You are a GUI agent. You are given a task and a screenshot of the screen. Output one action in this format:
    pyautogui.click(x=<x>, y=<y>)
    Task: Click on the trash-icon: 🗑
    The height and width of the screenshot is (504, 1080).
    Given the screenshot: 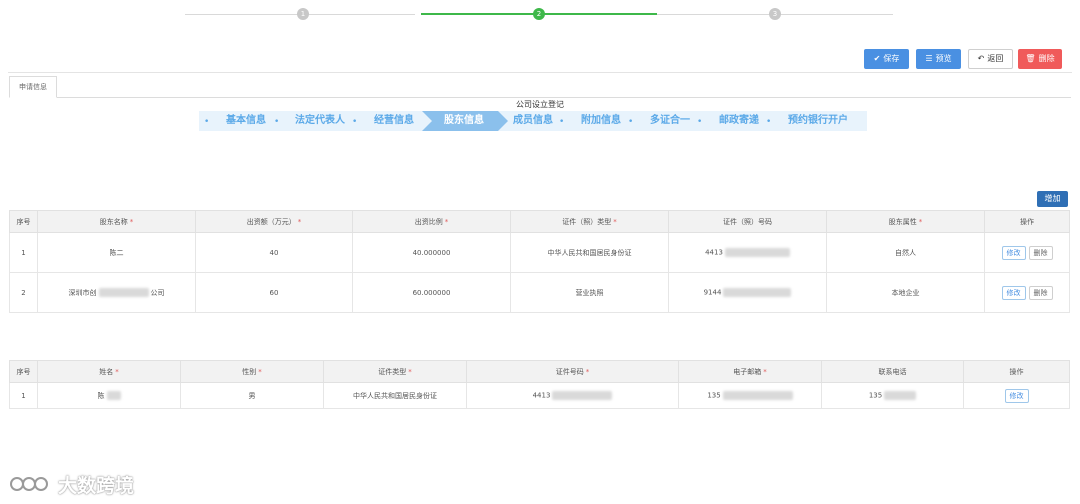 What is the action you would take?
    pyautogui.click(x=1030, y=58)
    